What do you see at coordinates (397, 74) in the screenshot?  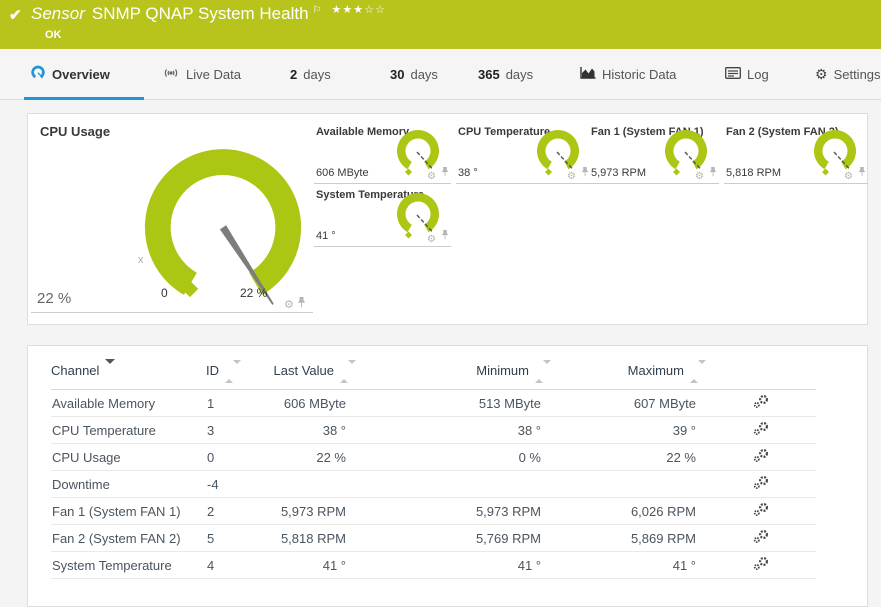 I see `tab-30-days-number: 30` at bounding box center [397, 74].